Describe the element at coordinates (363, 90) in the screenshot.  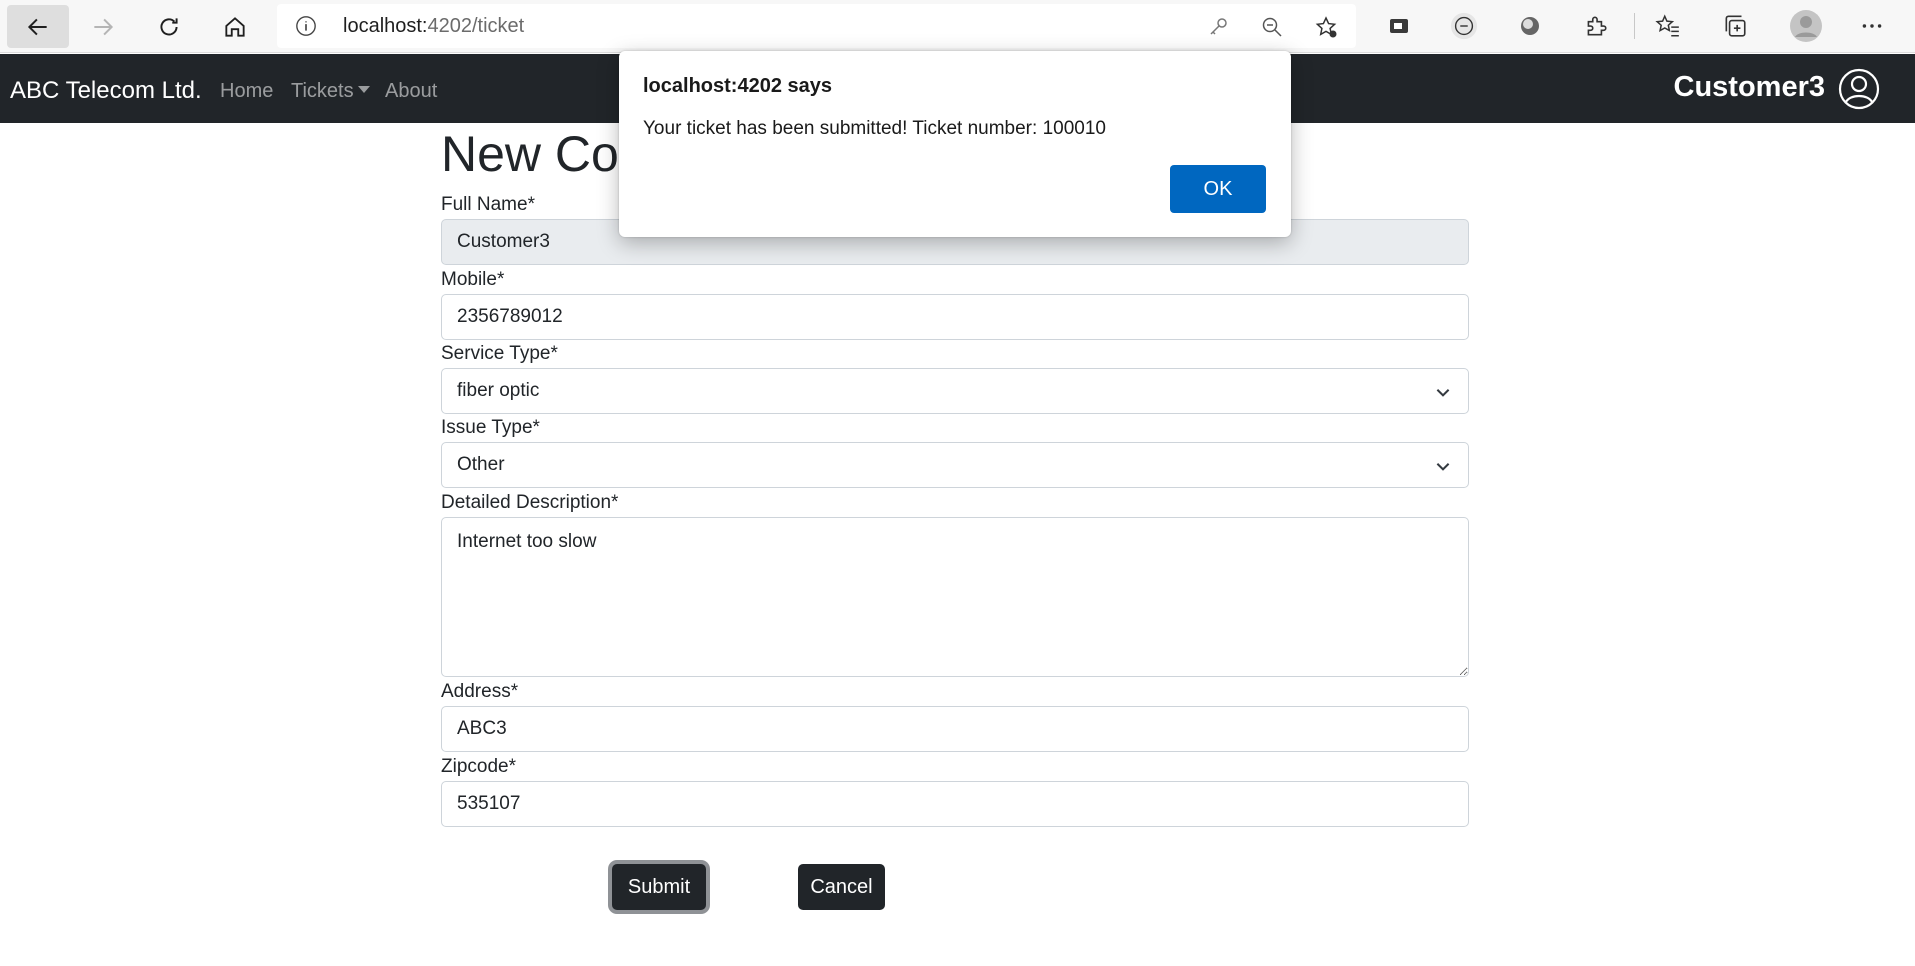
I see `caret-down-icon` at that location.